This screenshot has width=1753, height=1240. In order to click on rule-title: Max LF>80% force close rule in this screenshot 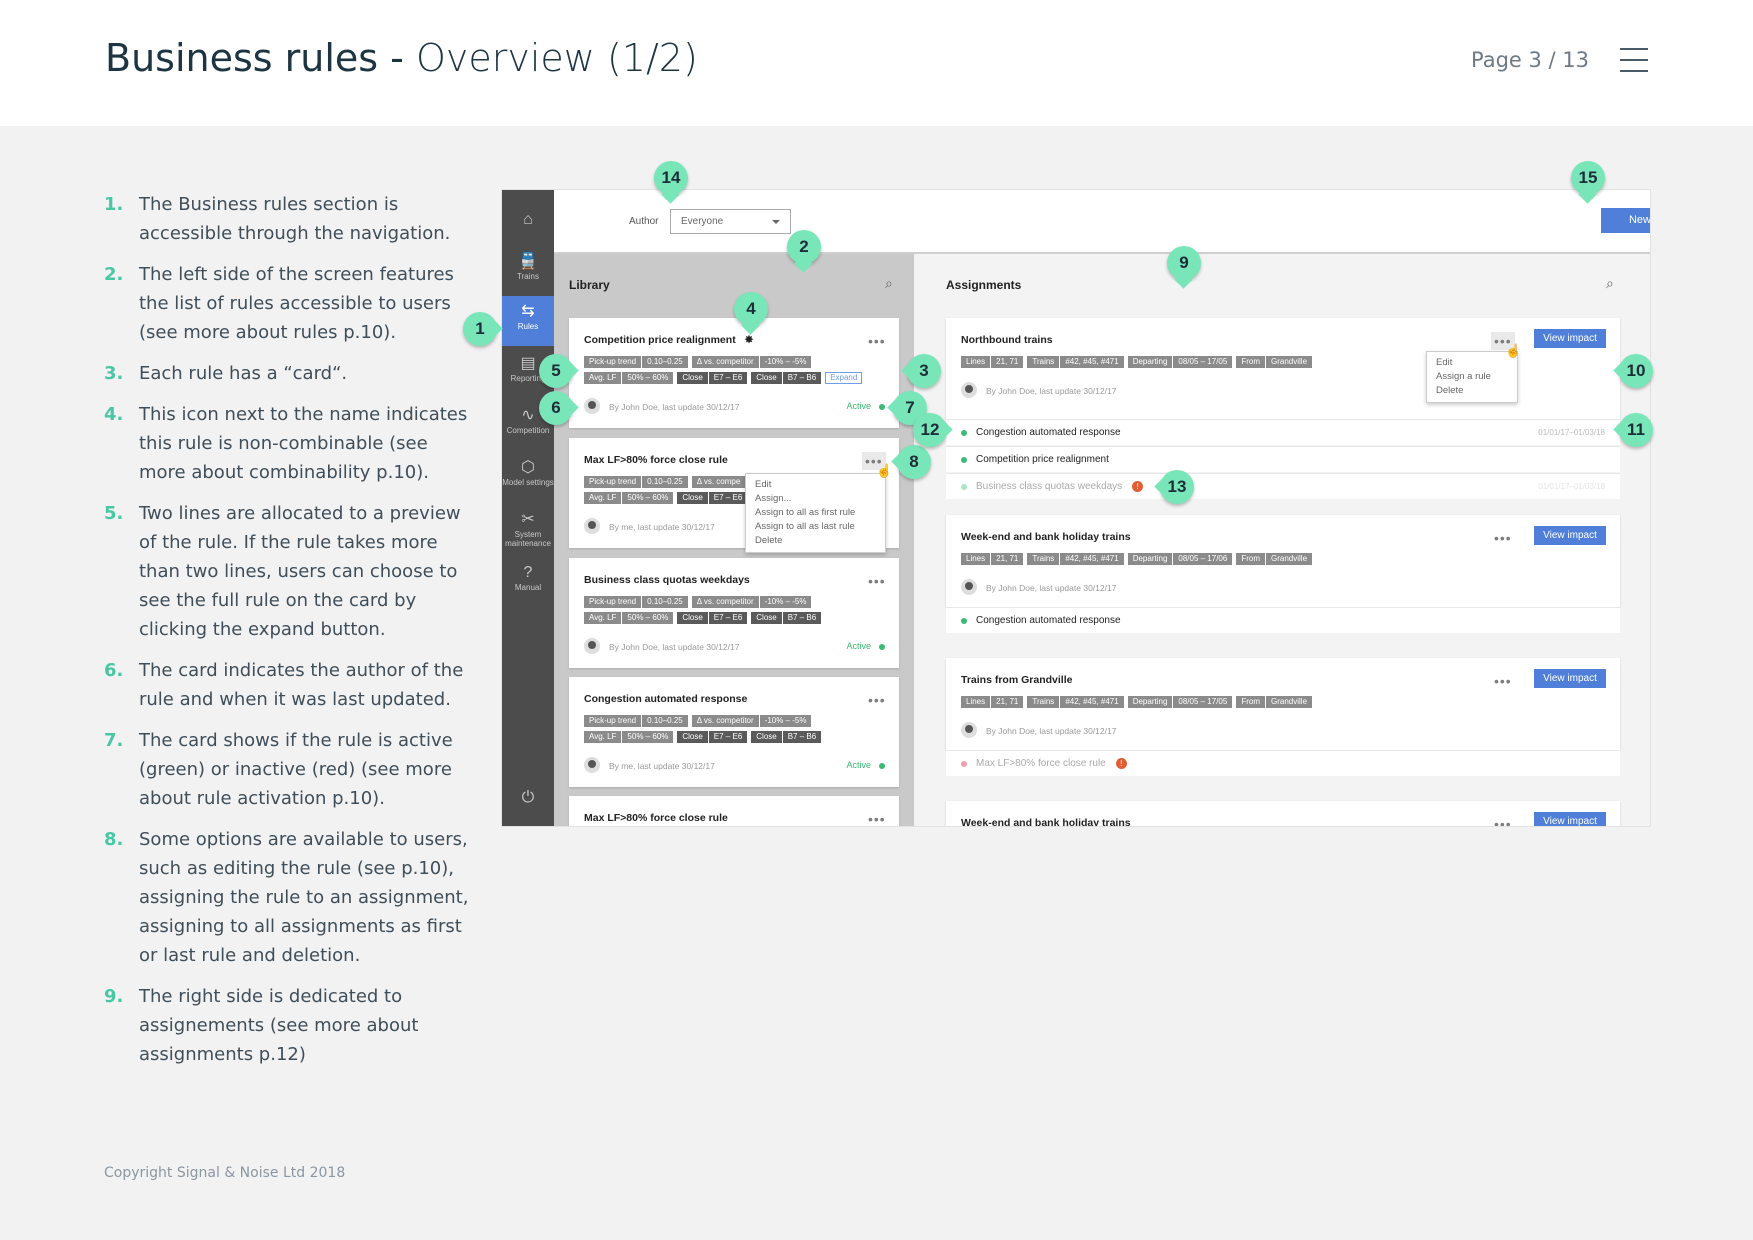, I will do `click(656, 818)`.